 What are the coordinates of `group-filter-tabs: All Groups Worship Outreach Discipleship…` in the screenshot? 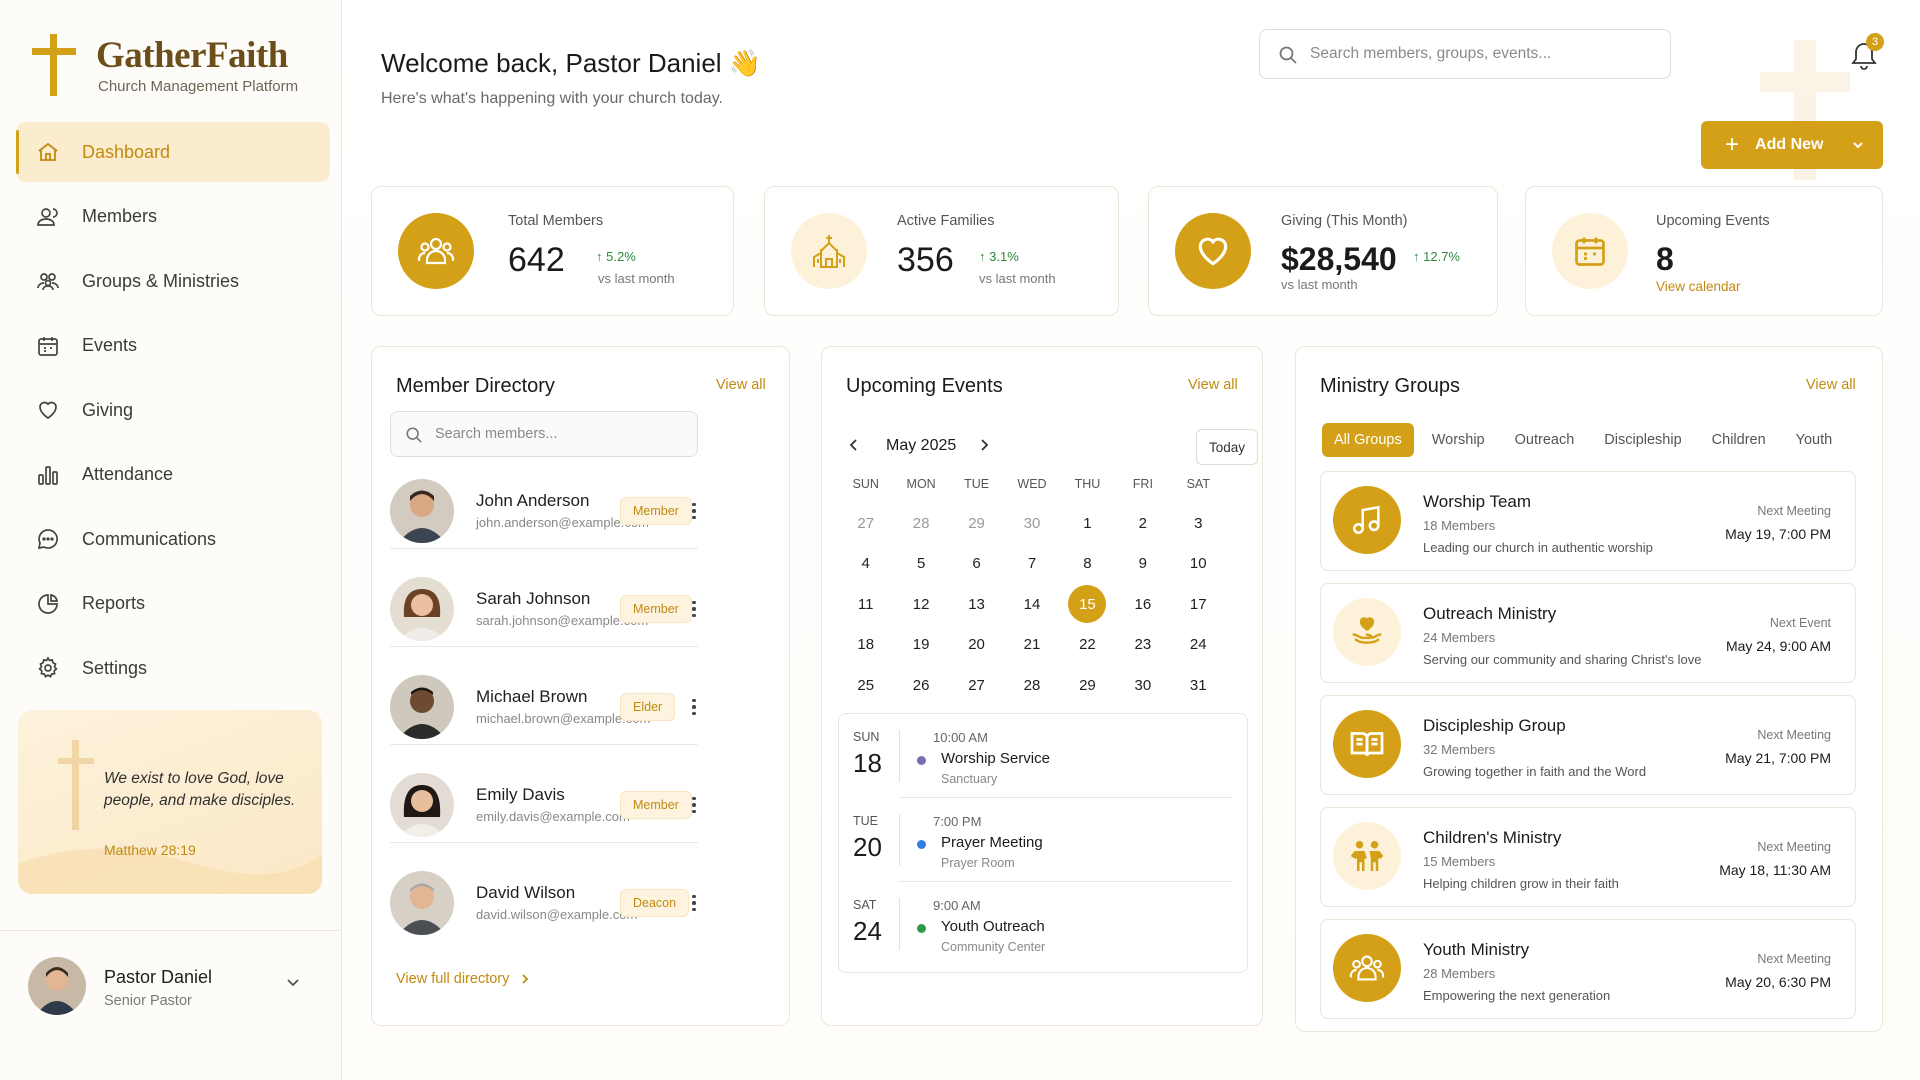 It's located at (1586, 440).